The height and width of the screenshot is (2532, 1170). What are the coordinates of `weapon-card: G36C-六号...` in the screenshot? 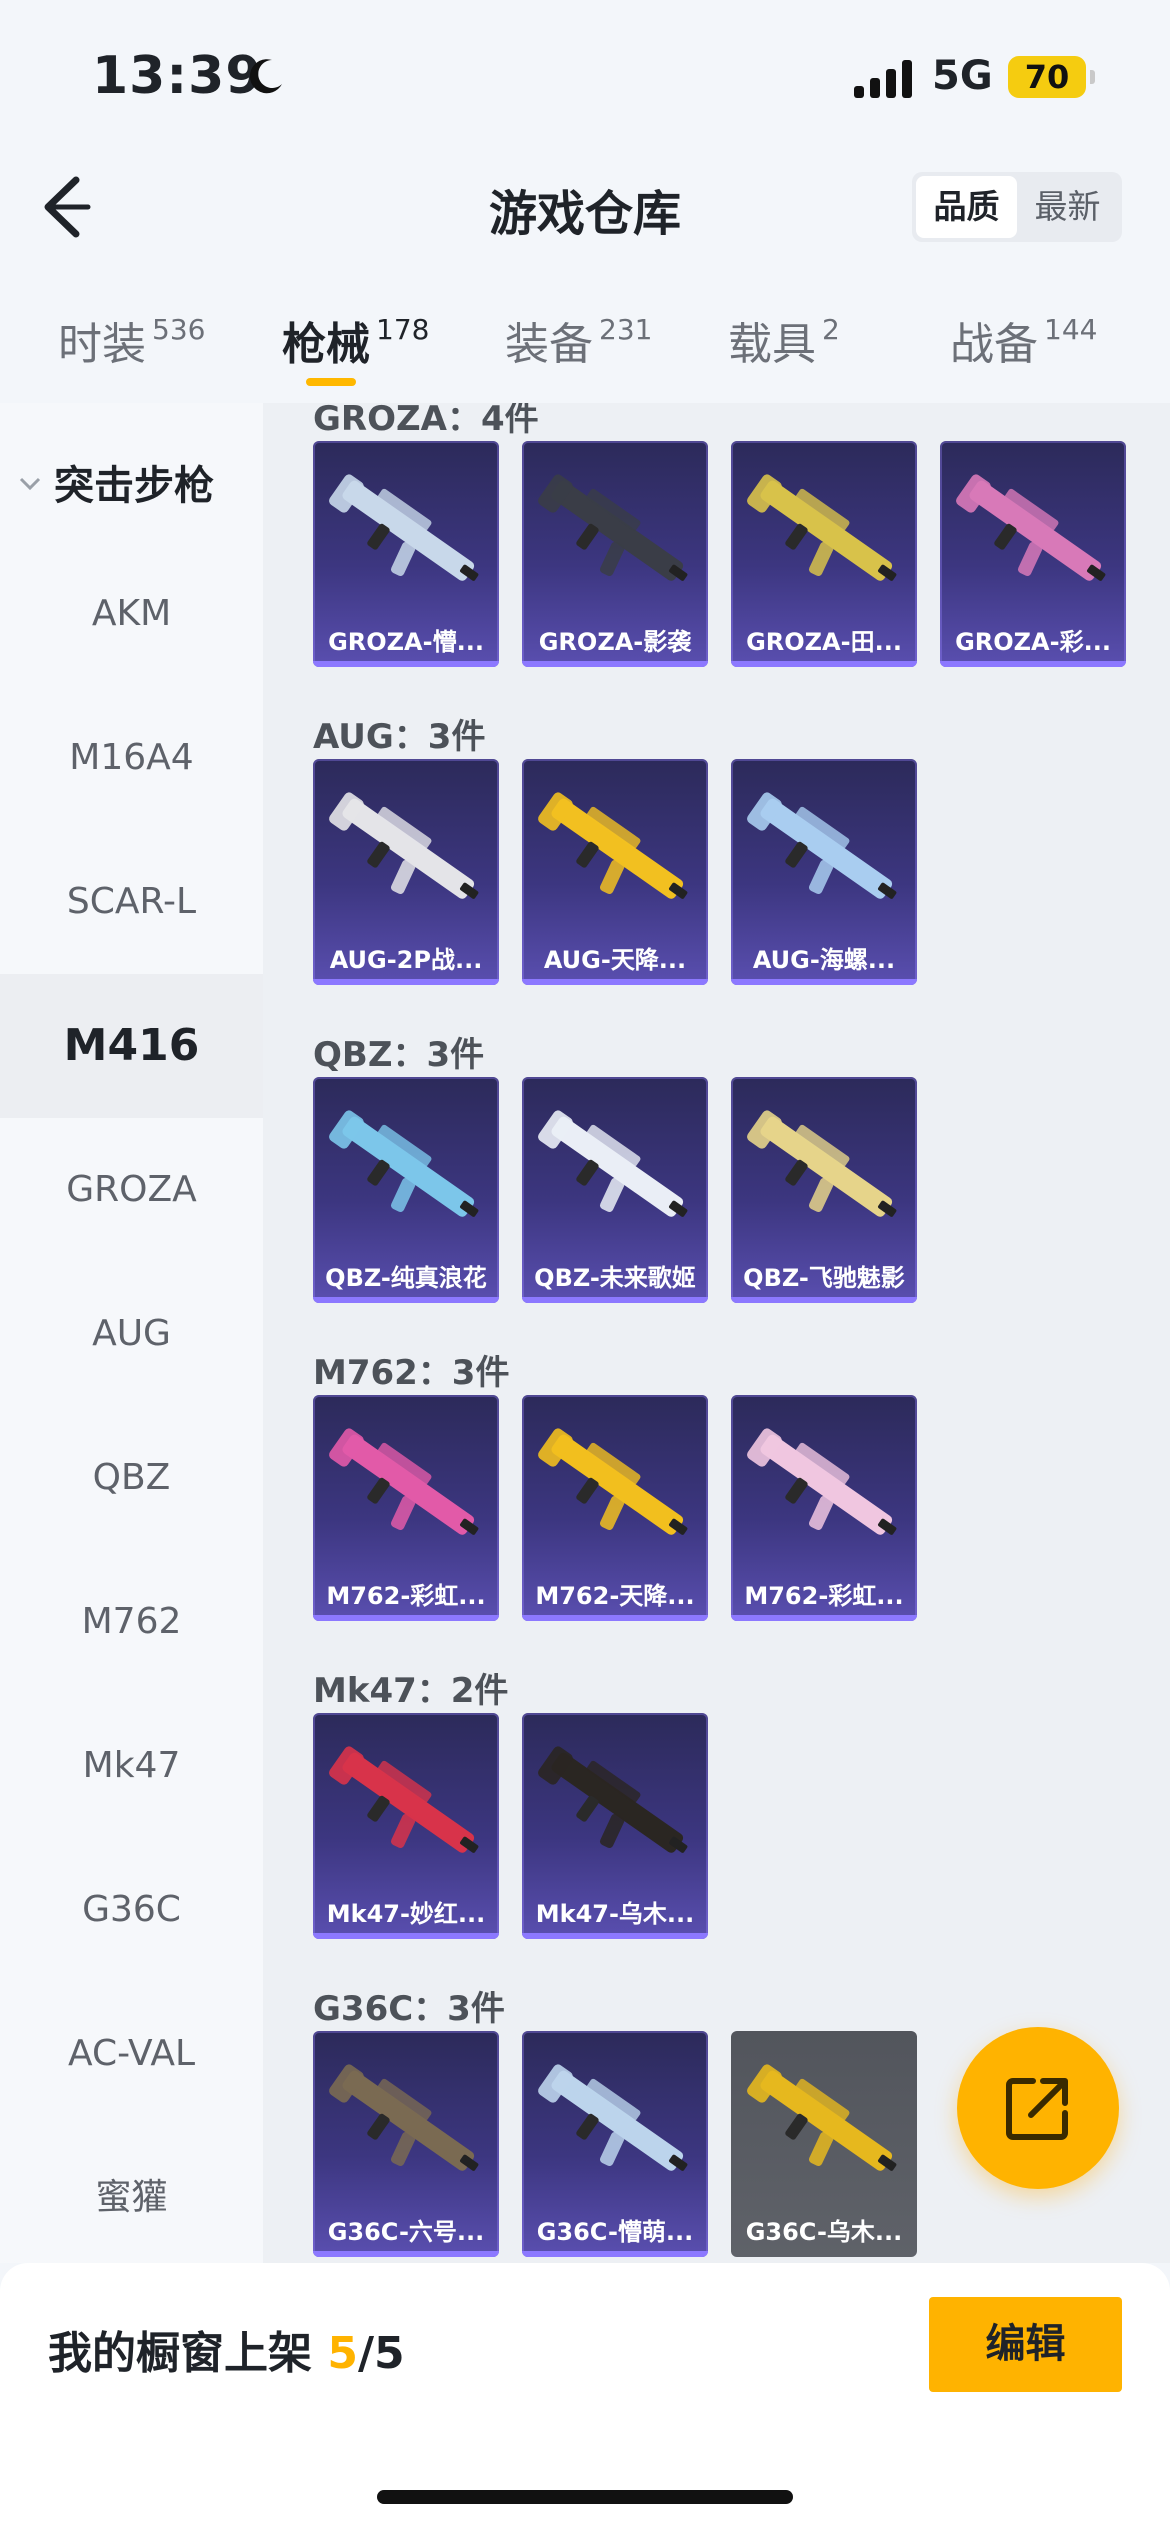 It's located at (406, 2144).